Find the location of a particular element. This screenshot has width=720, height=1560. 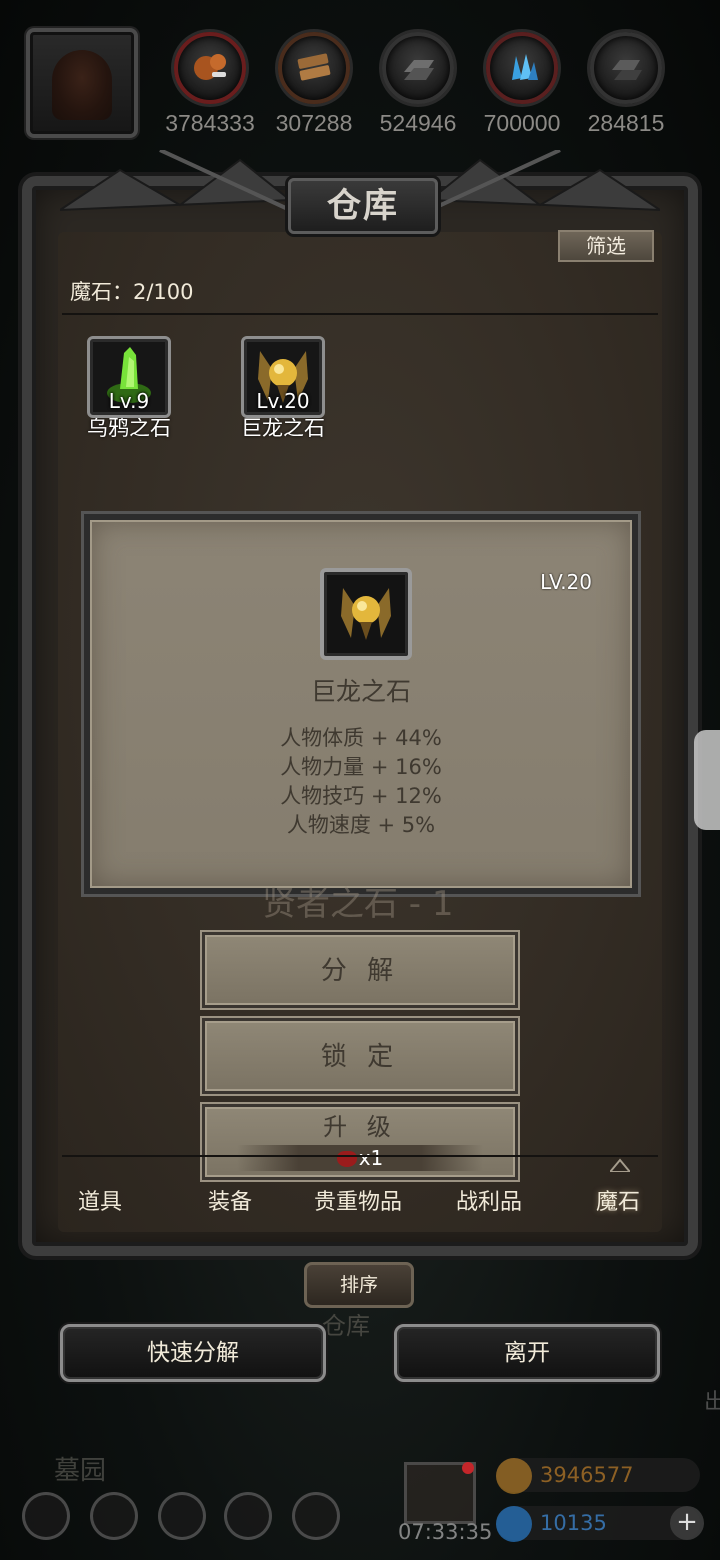

decompose-label: 分 解 is located at coordinates (360, 971).